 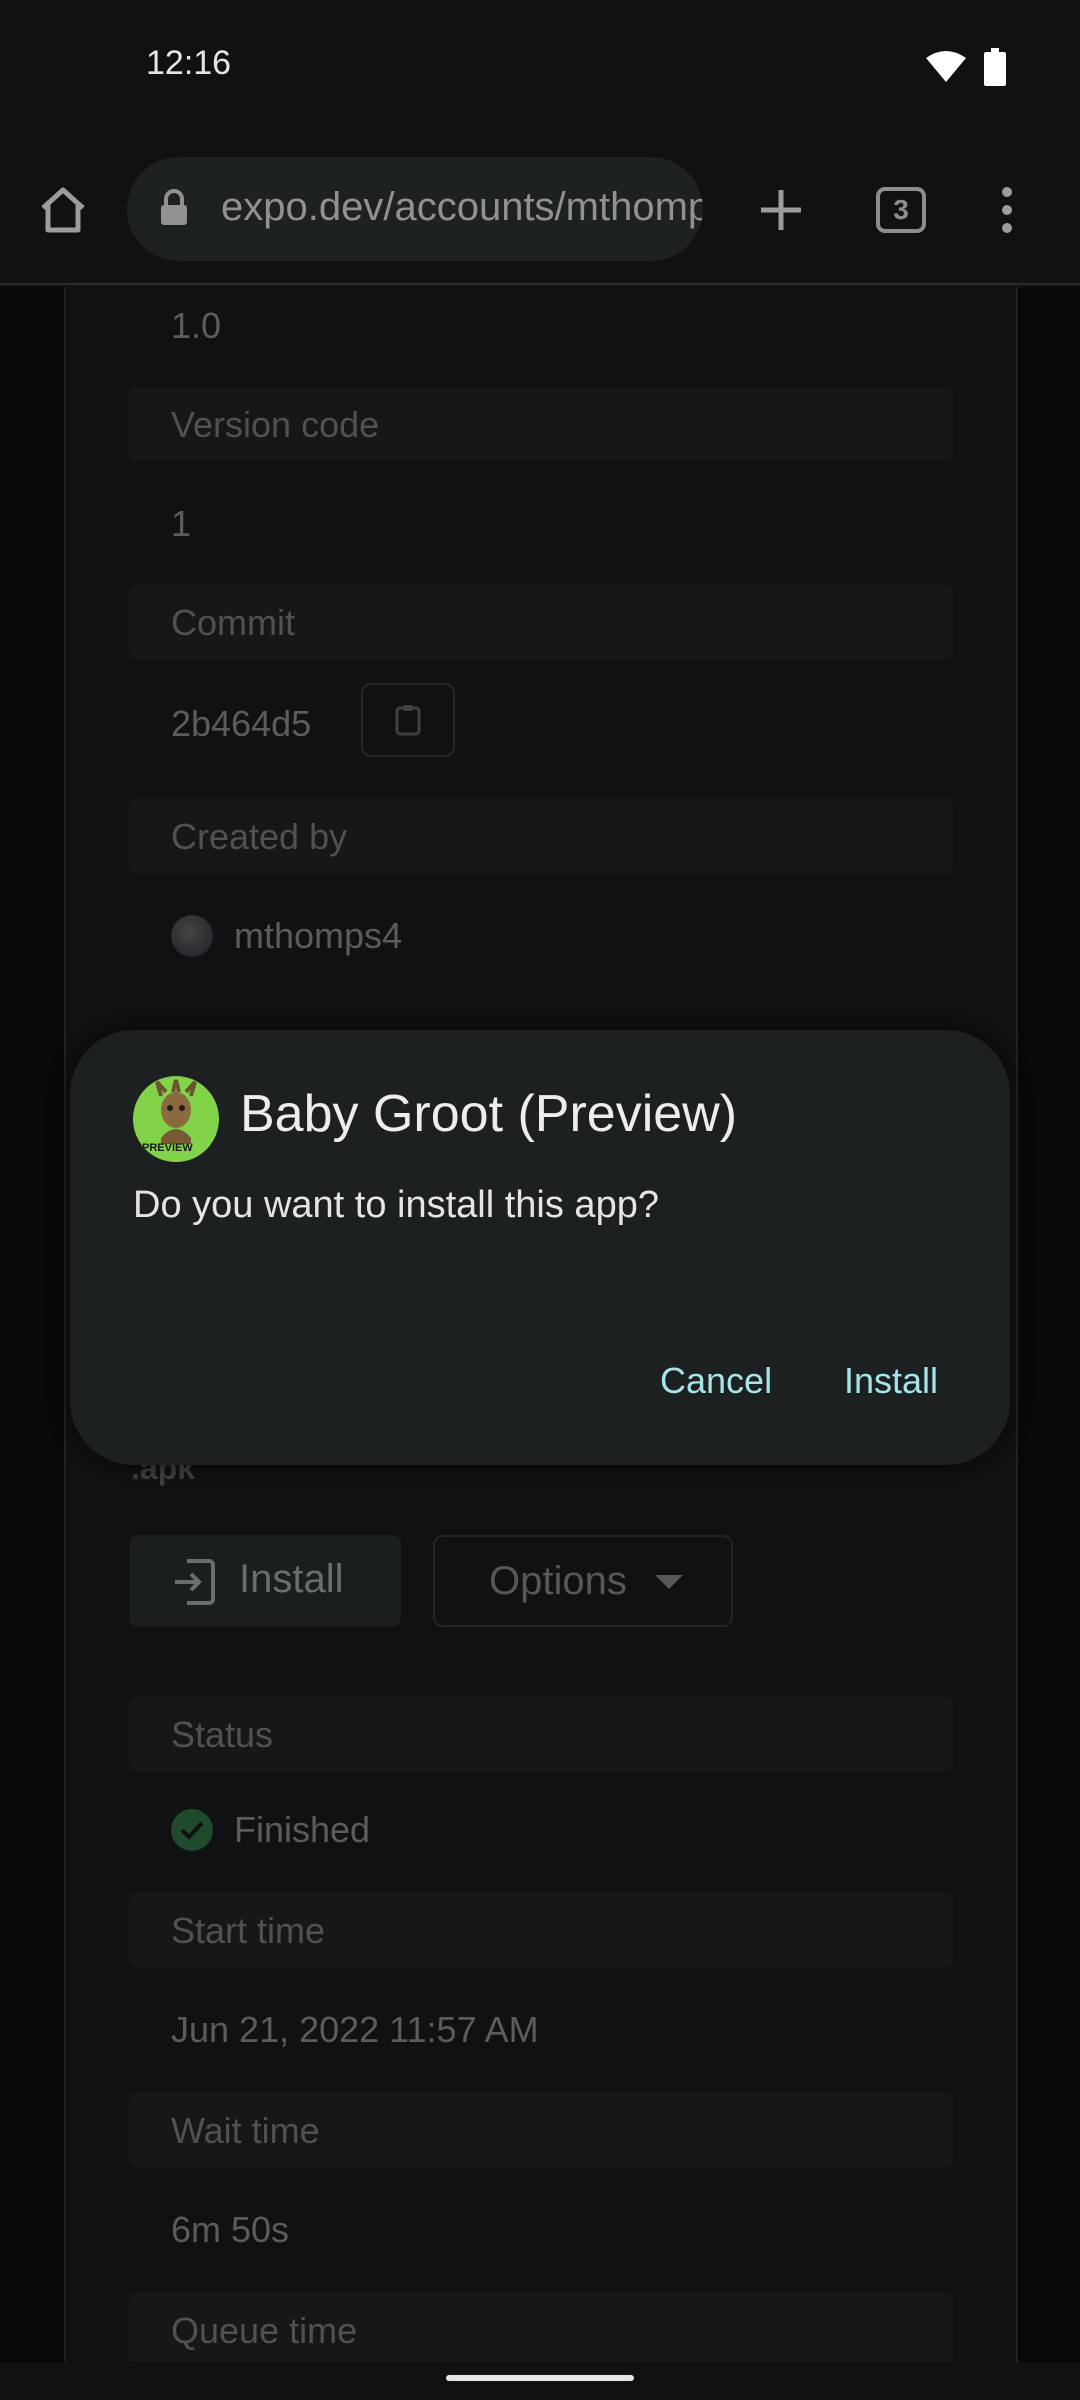 I want to click on install-icon, so click(x=195, y=1582).